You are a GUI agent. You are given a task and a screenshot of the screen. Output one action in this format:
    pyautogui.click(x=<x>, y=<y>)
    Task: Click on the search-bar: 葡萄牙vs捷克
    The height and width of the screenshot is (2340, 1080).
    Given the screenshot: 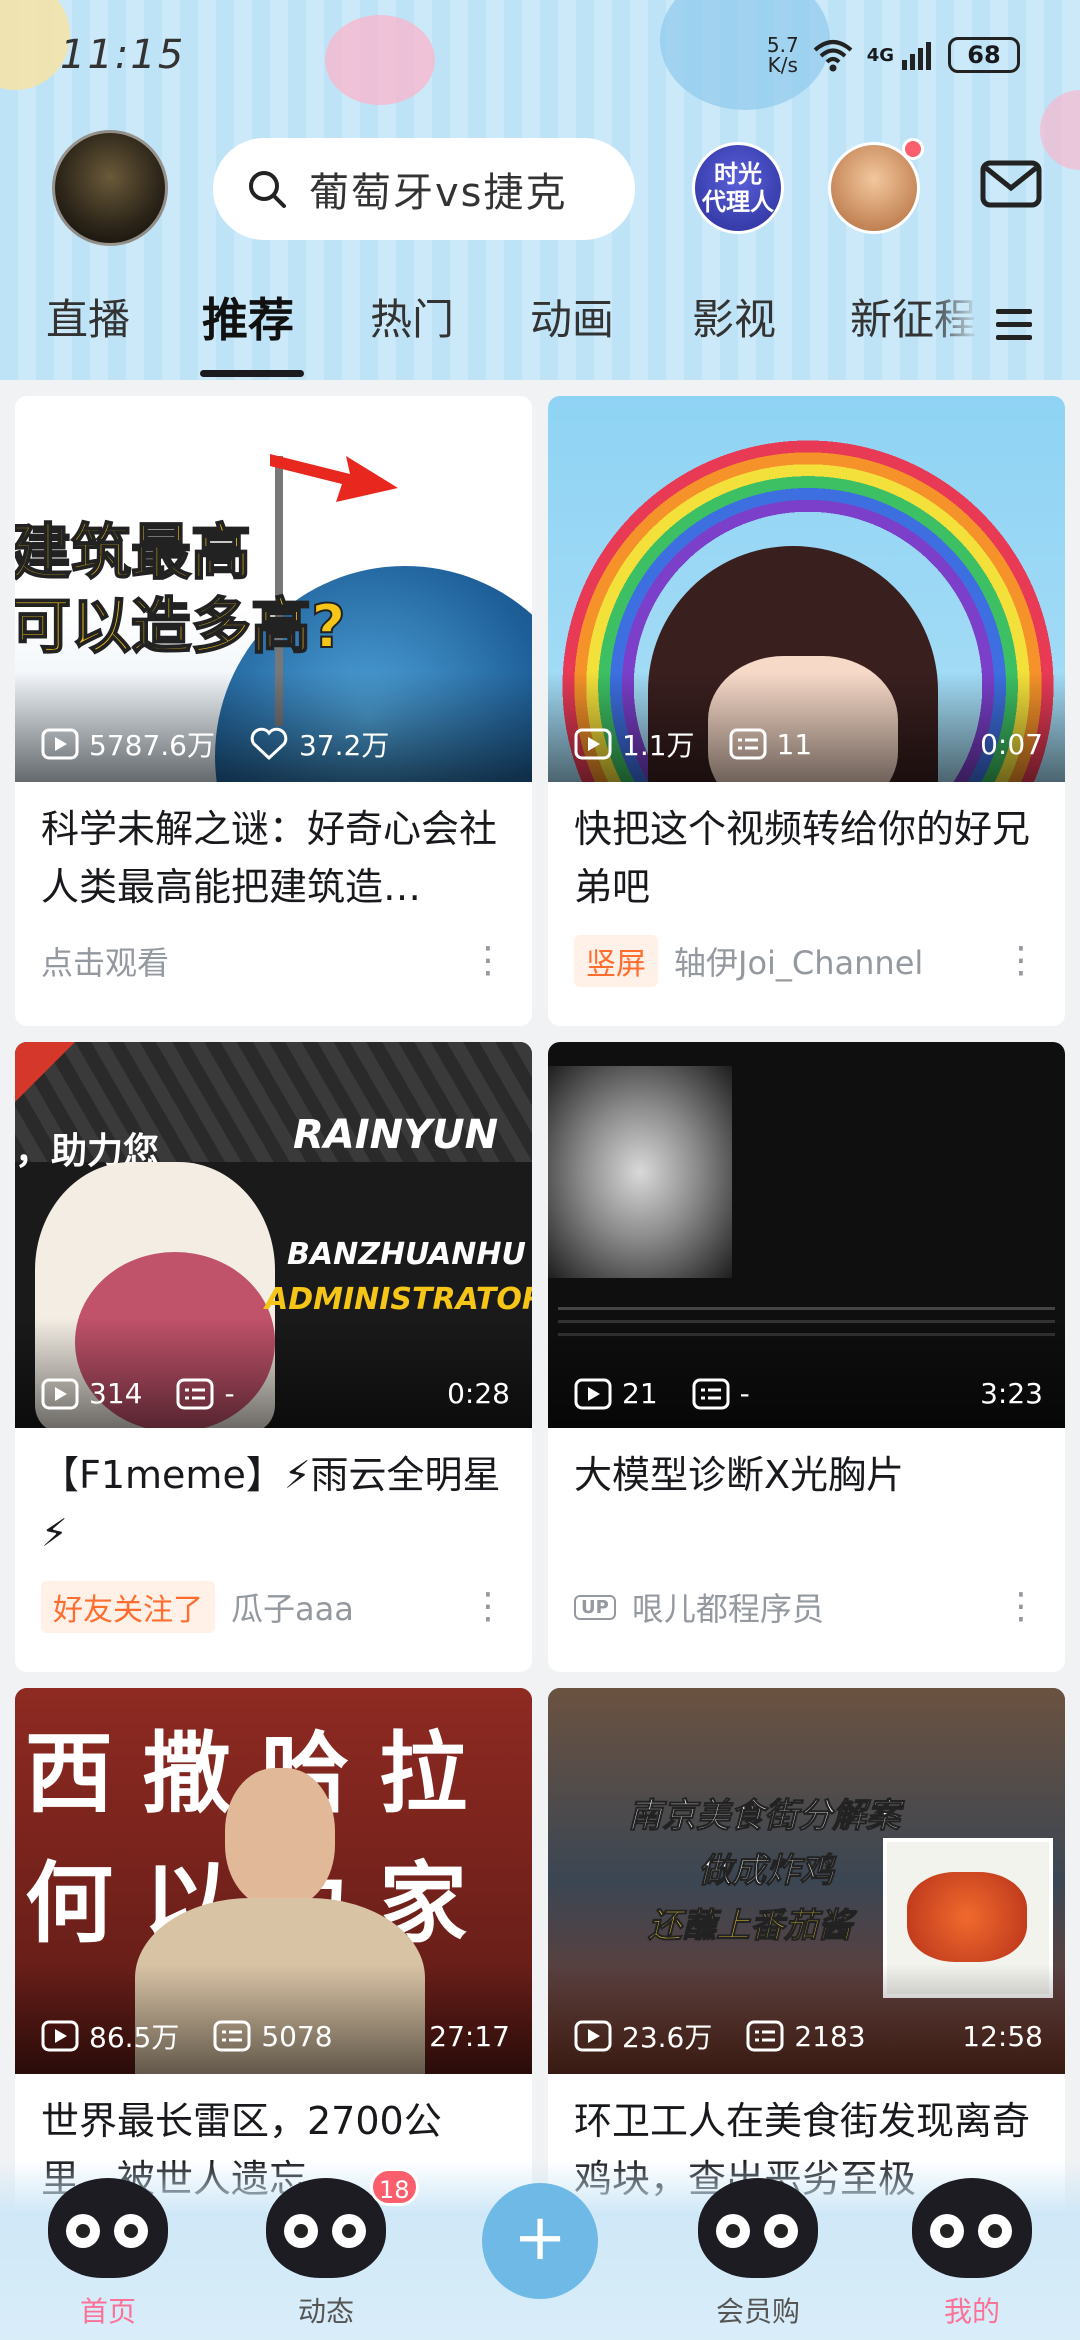 What is the action you would take?
    pyautogui.click(x=424, y=189)
    